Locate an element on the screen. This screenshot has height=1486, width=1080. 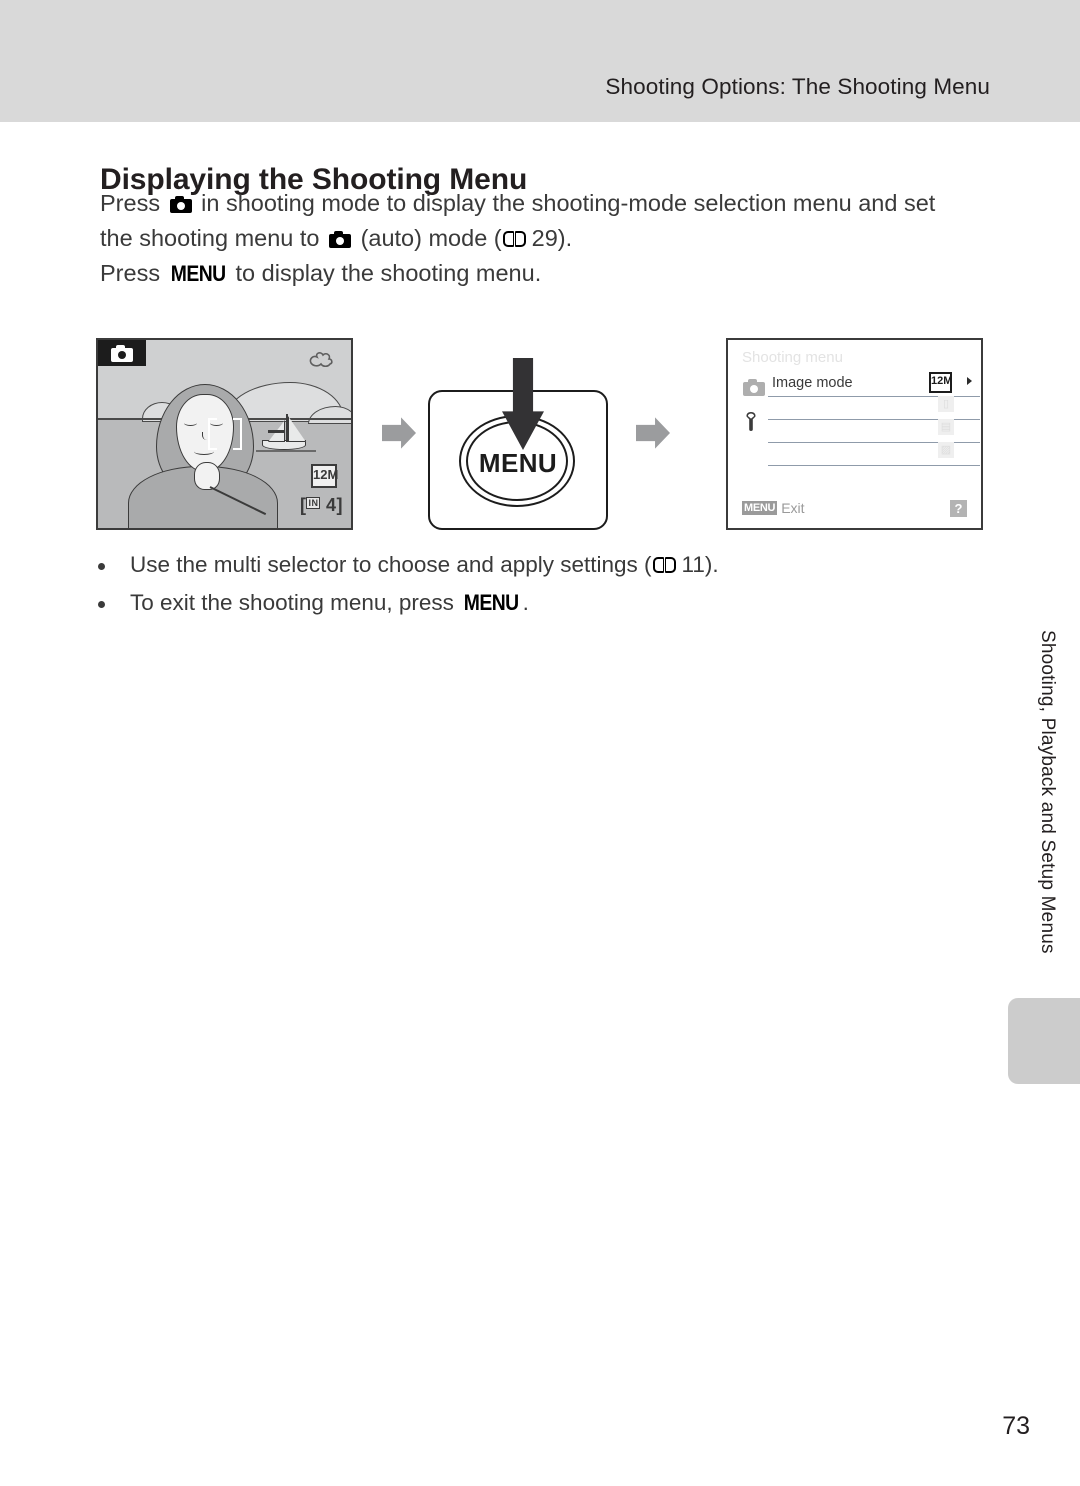
menu-row-ghost-icon: ▨ is located at coordinates (946, 450).